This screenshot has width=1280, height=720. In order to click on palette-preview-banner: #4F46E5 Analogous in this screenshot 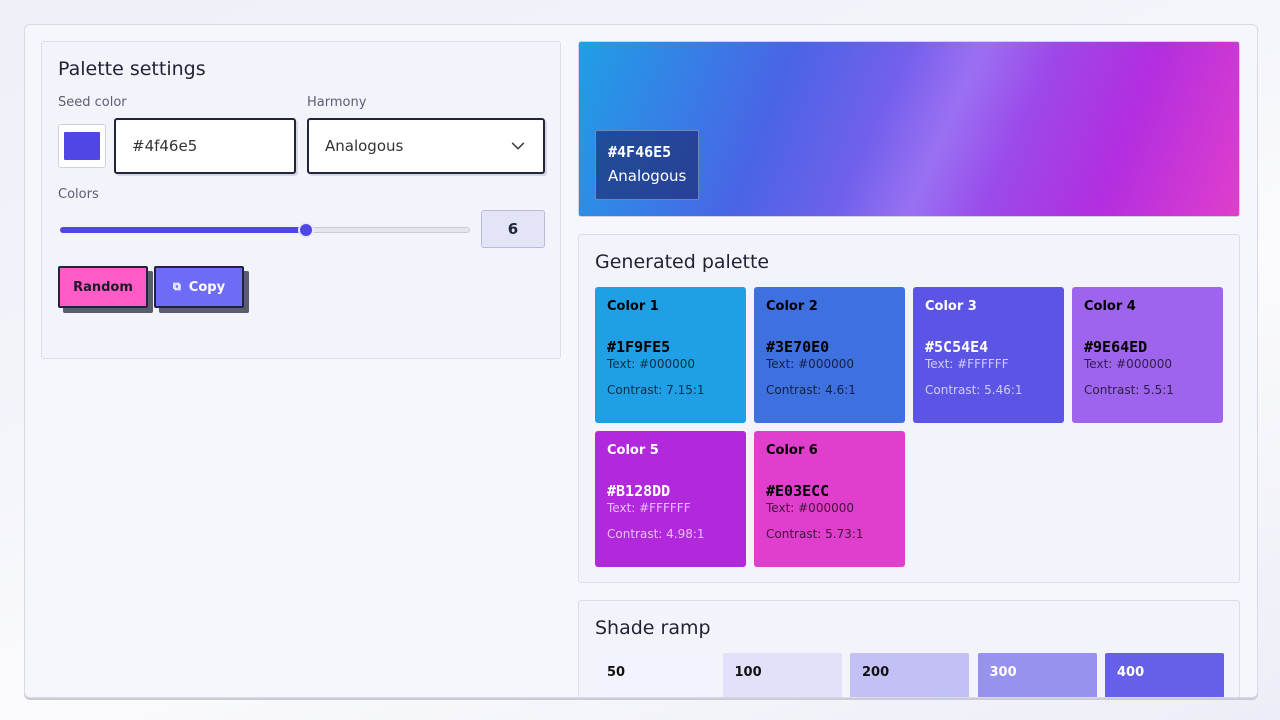, I will do `click(909, 129)`.